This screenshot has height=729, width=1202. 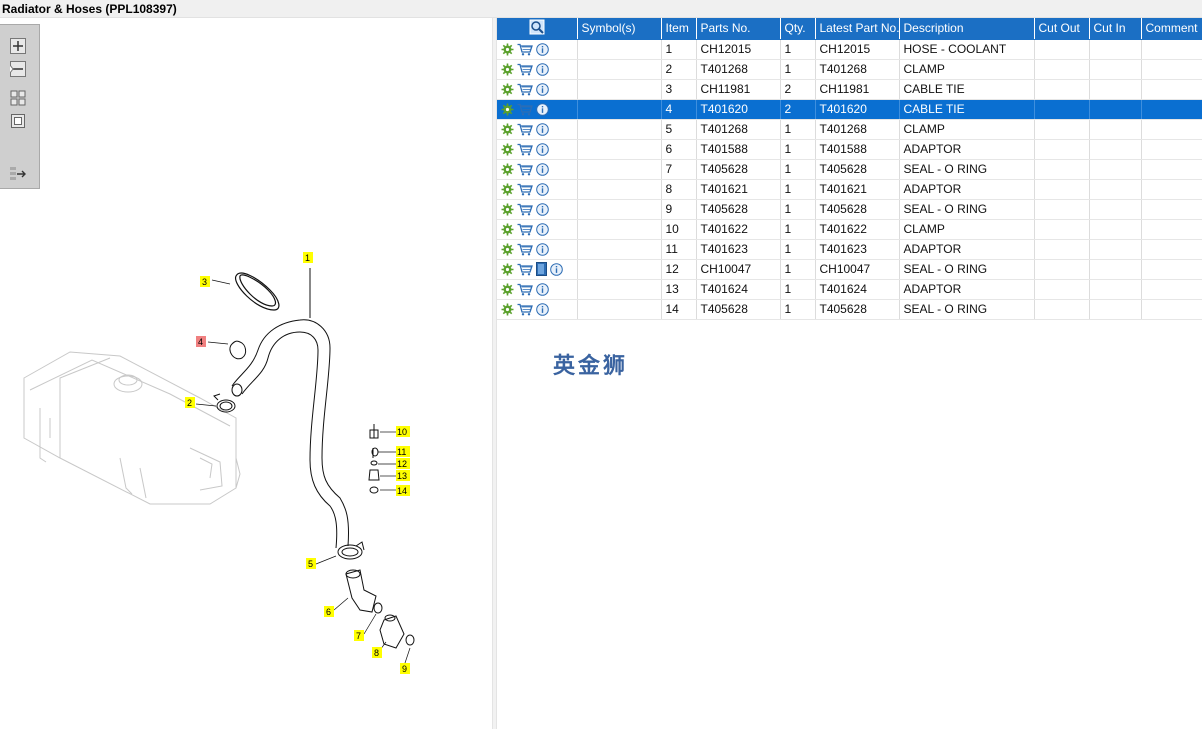 What do you see at coordinates (967, 29) in the screenshot?
I see `column-header-description: Description` at bounding box center [967, 29].